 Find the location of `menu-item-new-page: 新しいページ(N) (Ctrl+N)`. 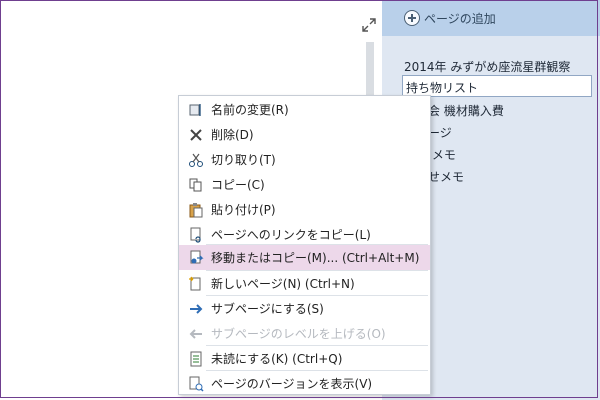

menu-item-new-page: 新しいページ(N) (Ctrl+N) is located at coordinates (304, 283).